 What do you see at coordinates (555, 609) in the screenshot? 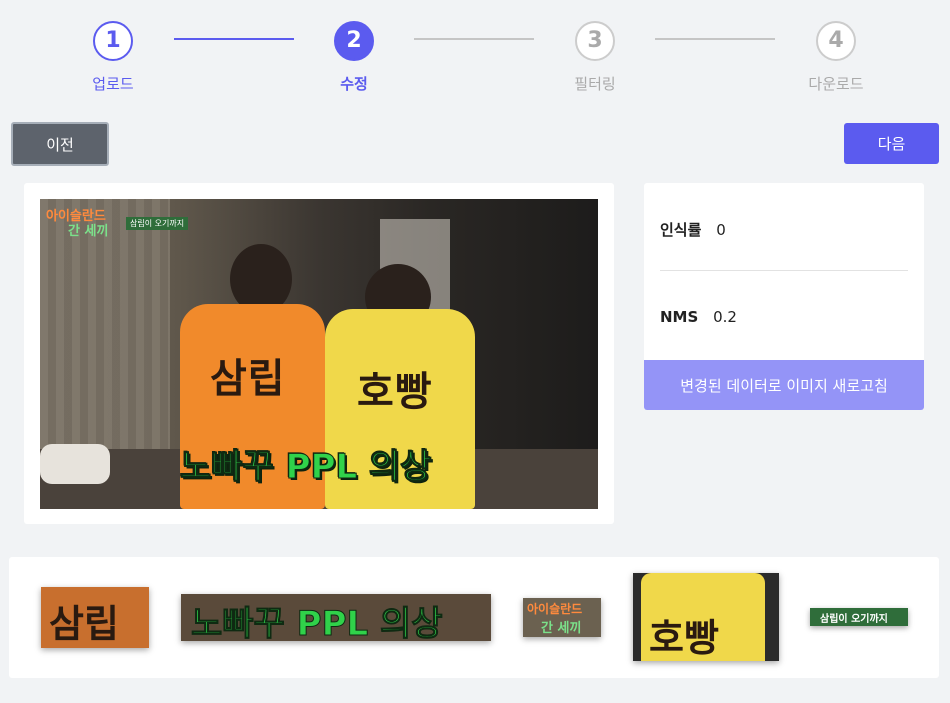
I see `crop-text: 아이슬란드` at bounding box center [555, 609].